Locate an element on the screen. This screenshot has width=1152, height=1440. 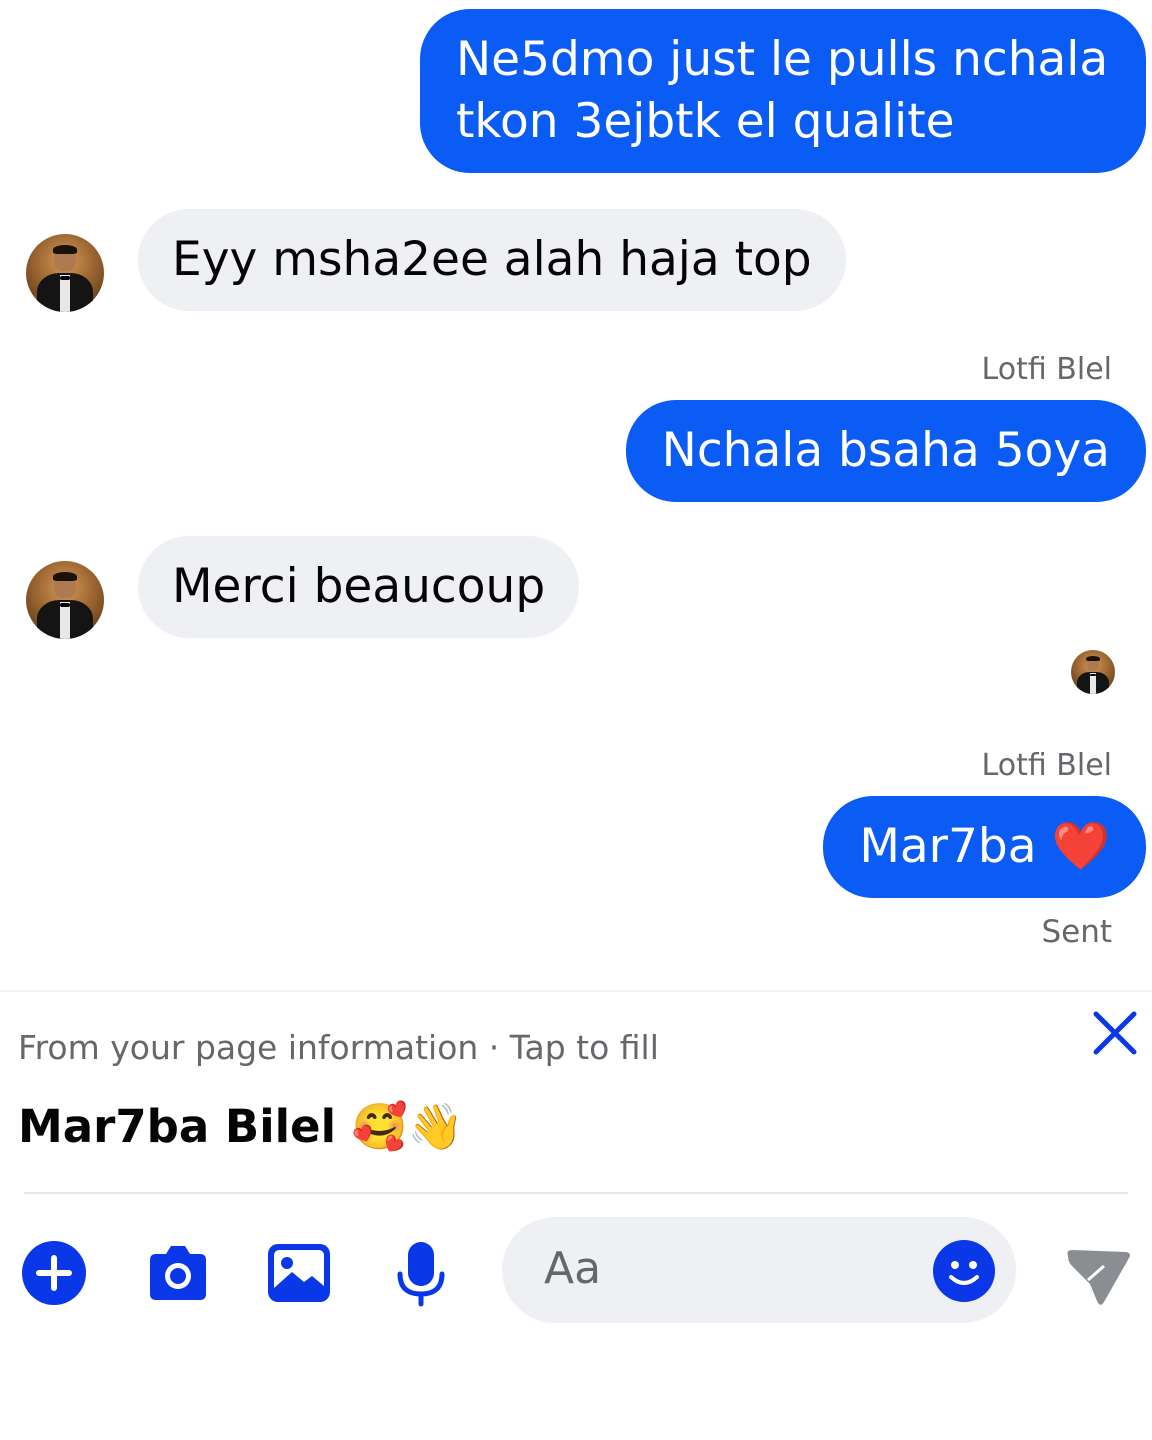
image-icon is located at coordinates (299, 1273).